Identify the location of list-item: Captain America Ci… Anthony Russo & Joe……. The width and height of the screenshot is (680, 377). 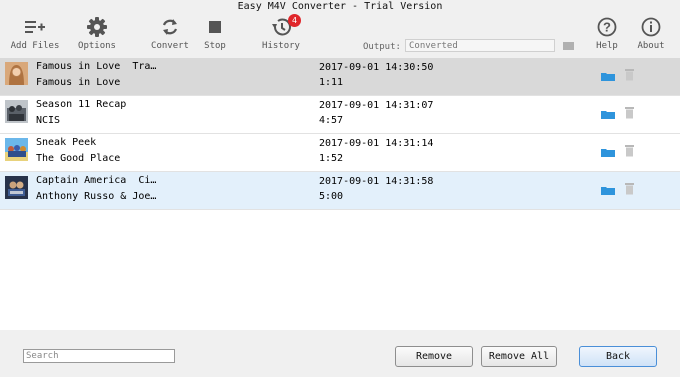
(340, 191).